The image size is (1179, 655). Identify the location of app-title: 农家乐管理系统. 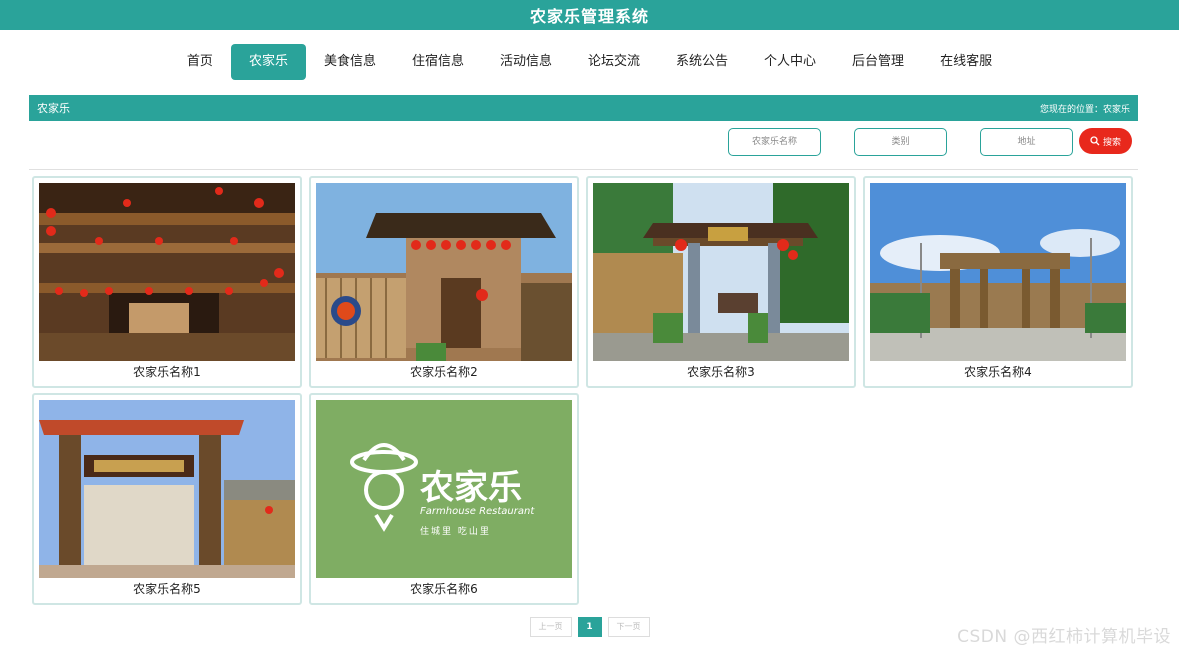
(589, 16).